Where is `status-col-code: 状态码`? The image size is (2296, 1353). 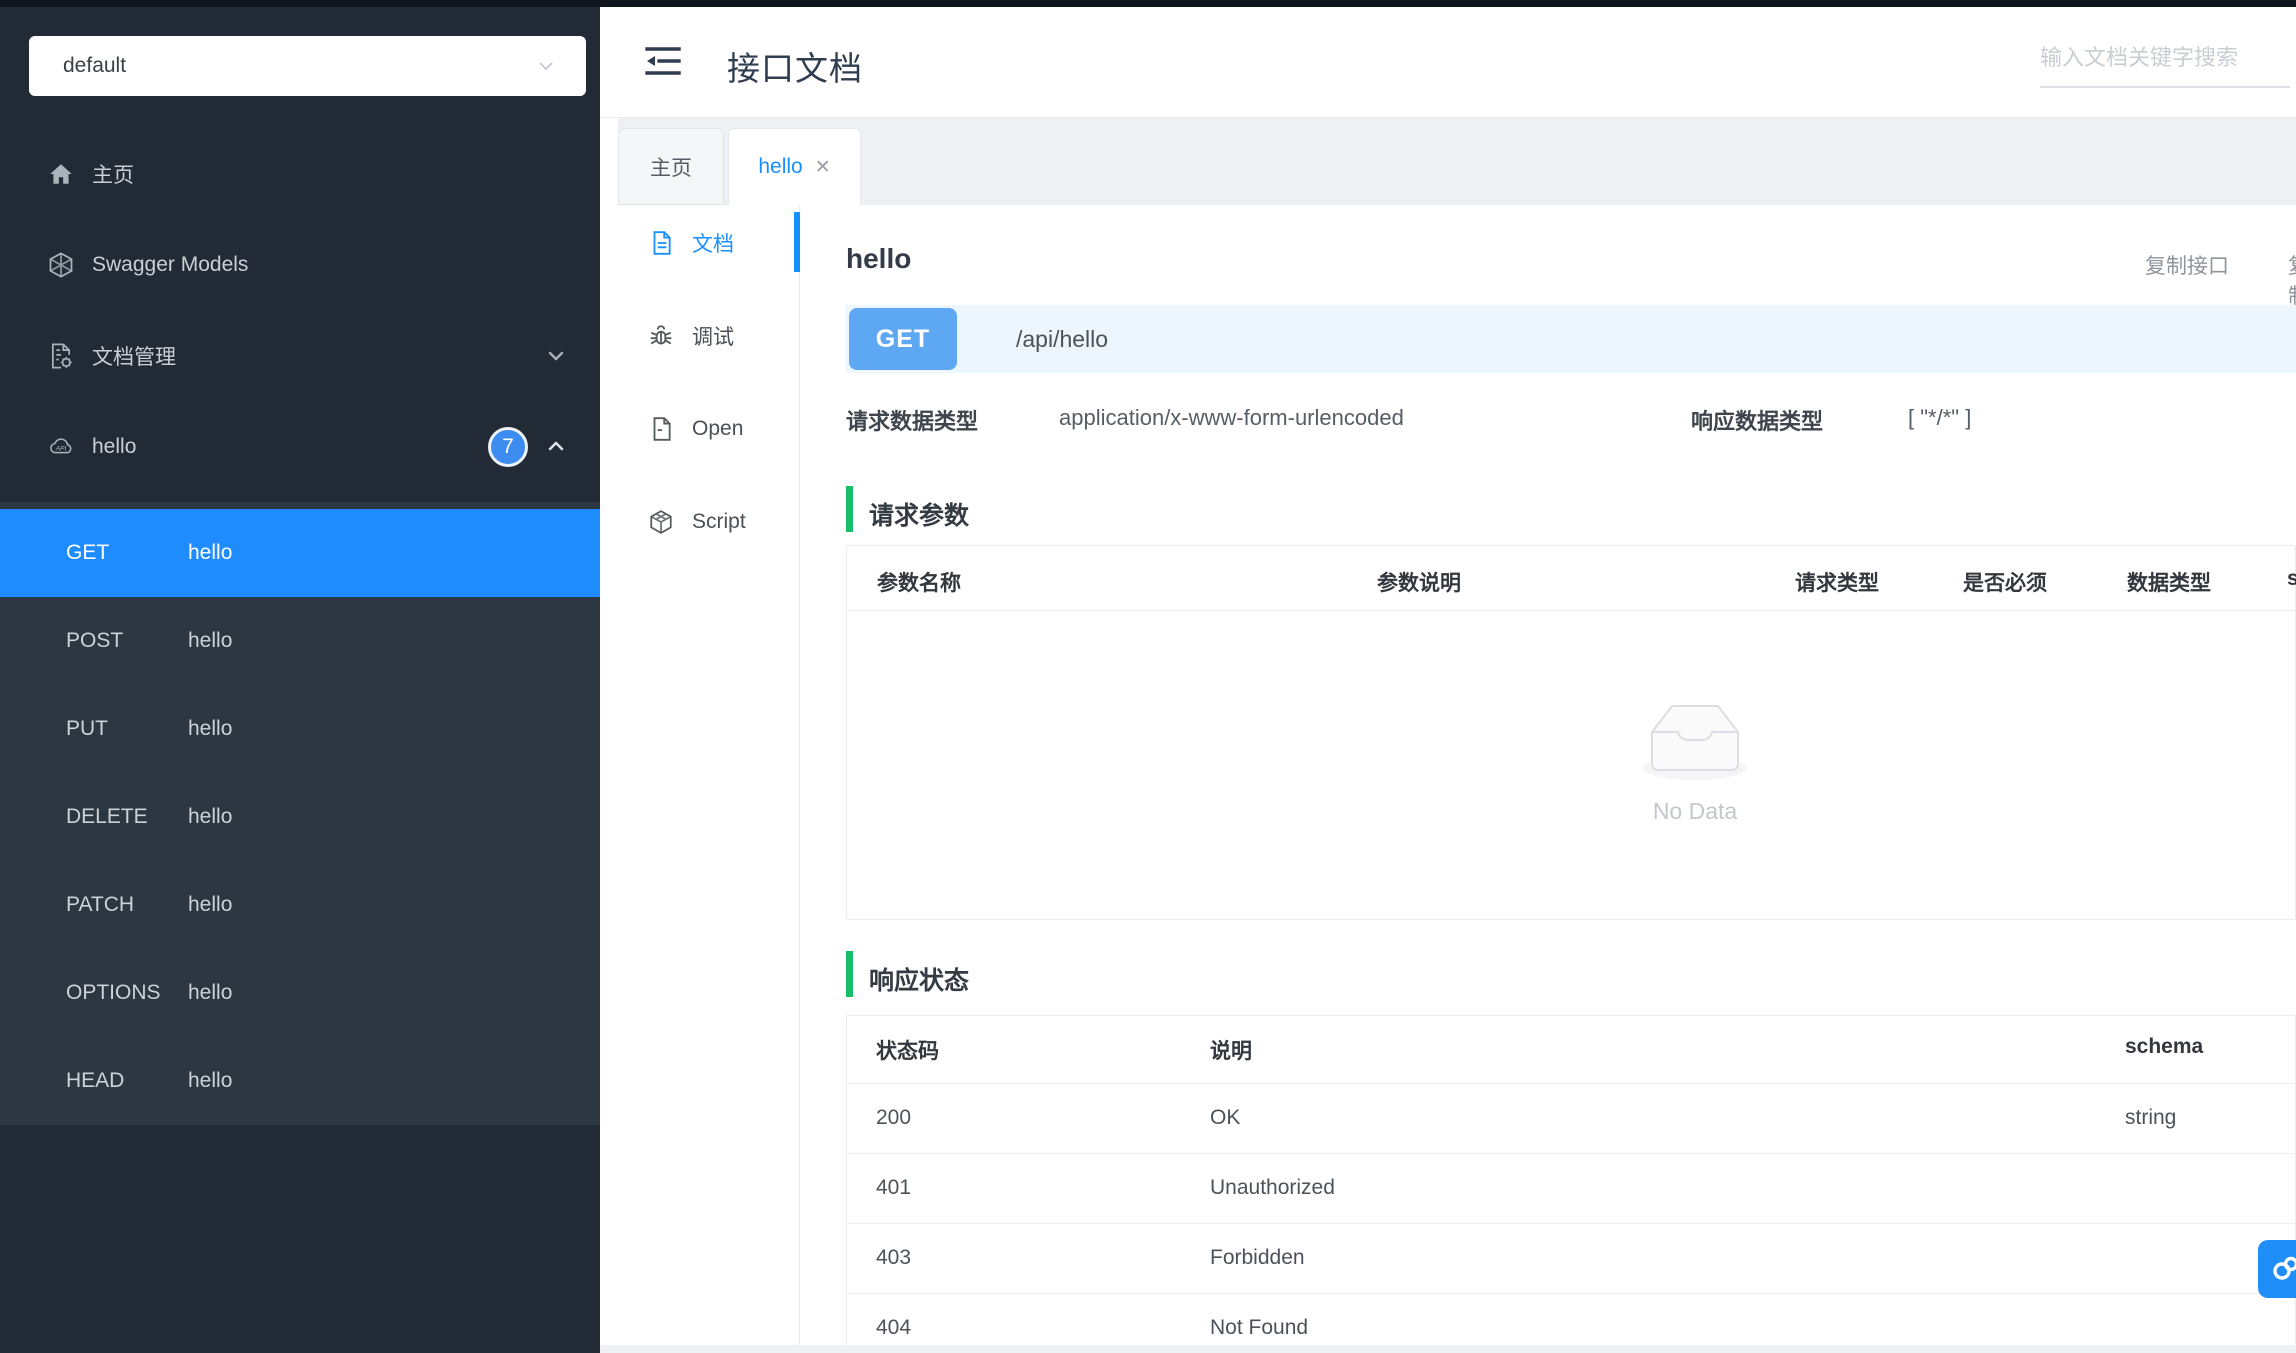
status-col-code: 状态码 is located at coordinates (907, 1051).